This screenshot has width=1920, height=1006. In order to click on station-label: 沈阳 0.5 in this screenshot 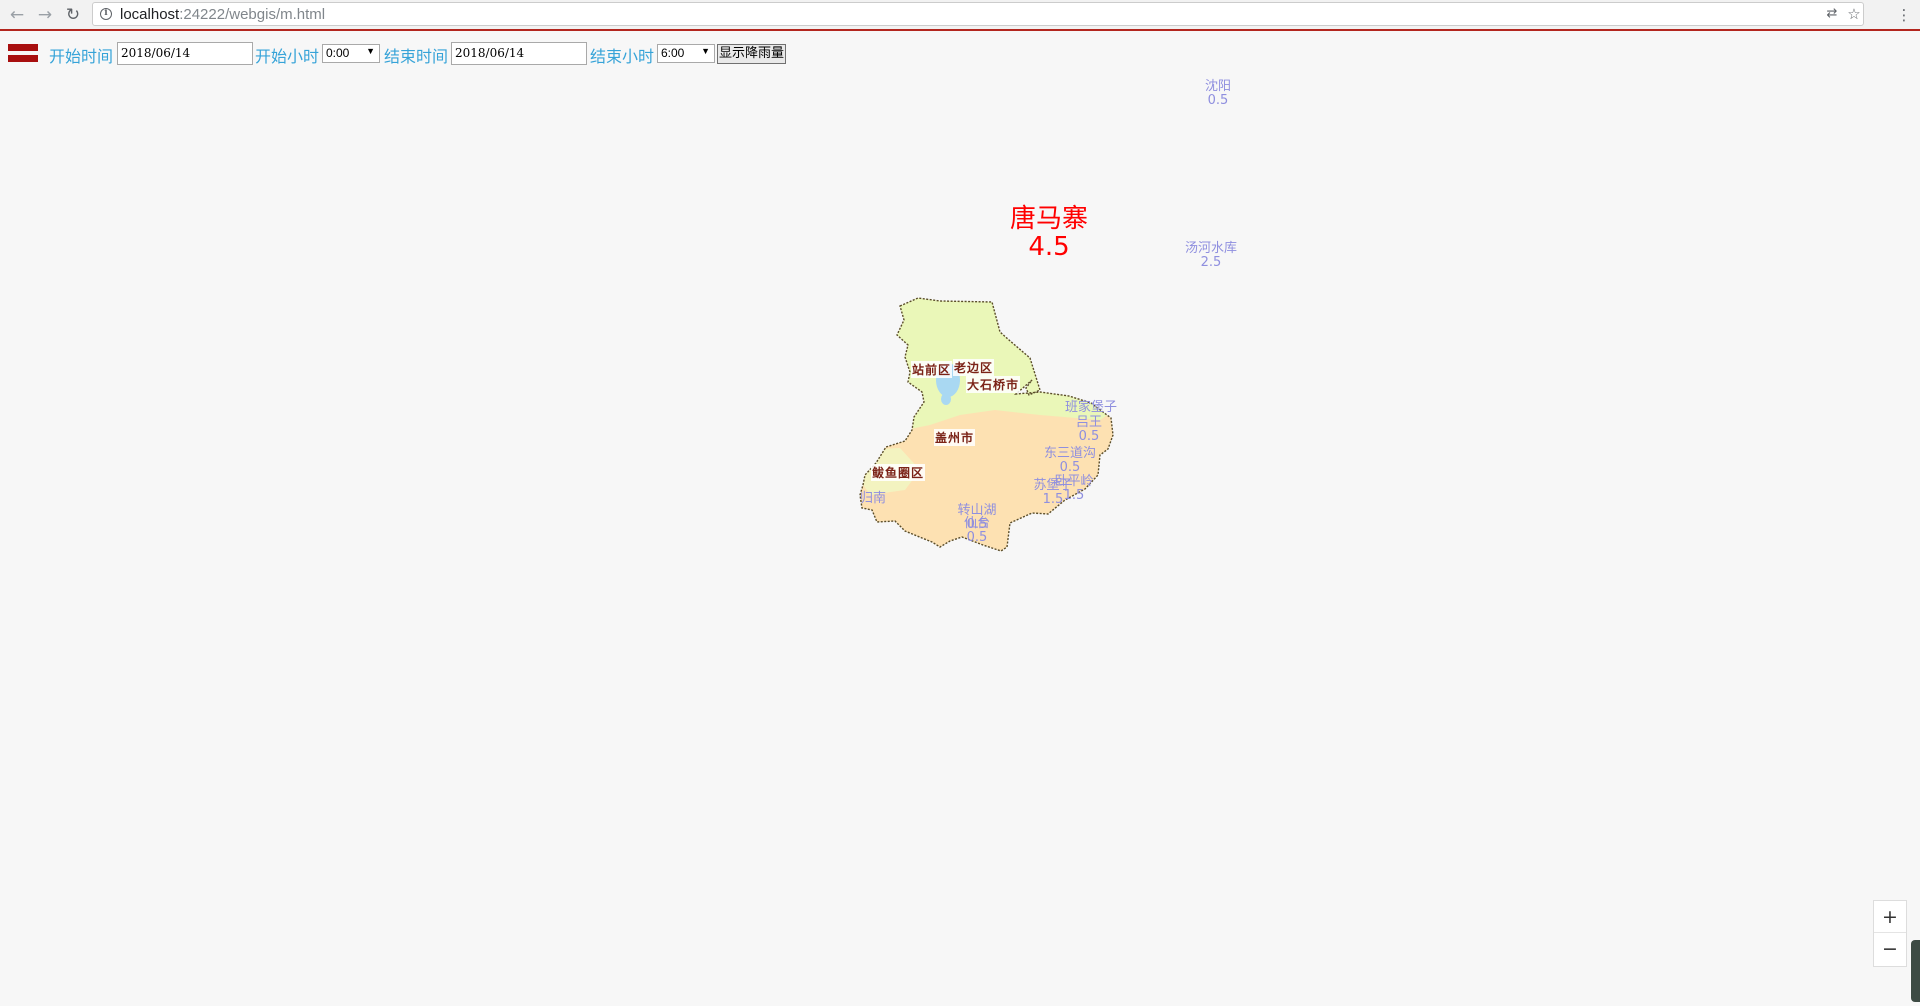, I will do `click(1218, 94)`.